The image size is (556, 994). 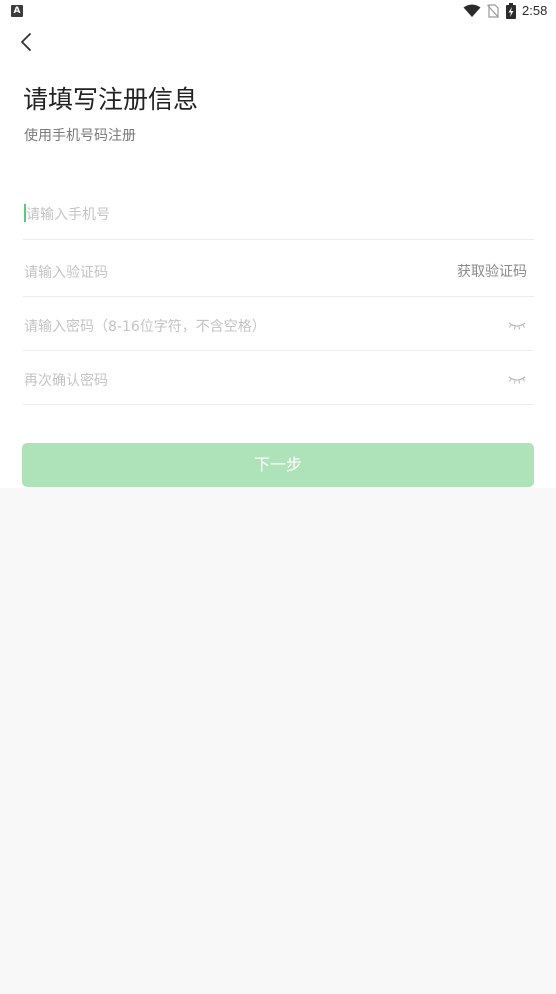 What do you see at coordinates (80, 136) in the screenshot?
I see `page-subtitle: 使用手机号码注册` at bounding box center [80, 136].